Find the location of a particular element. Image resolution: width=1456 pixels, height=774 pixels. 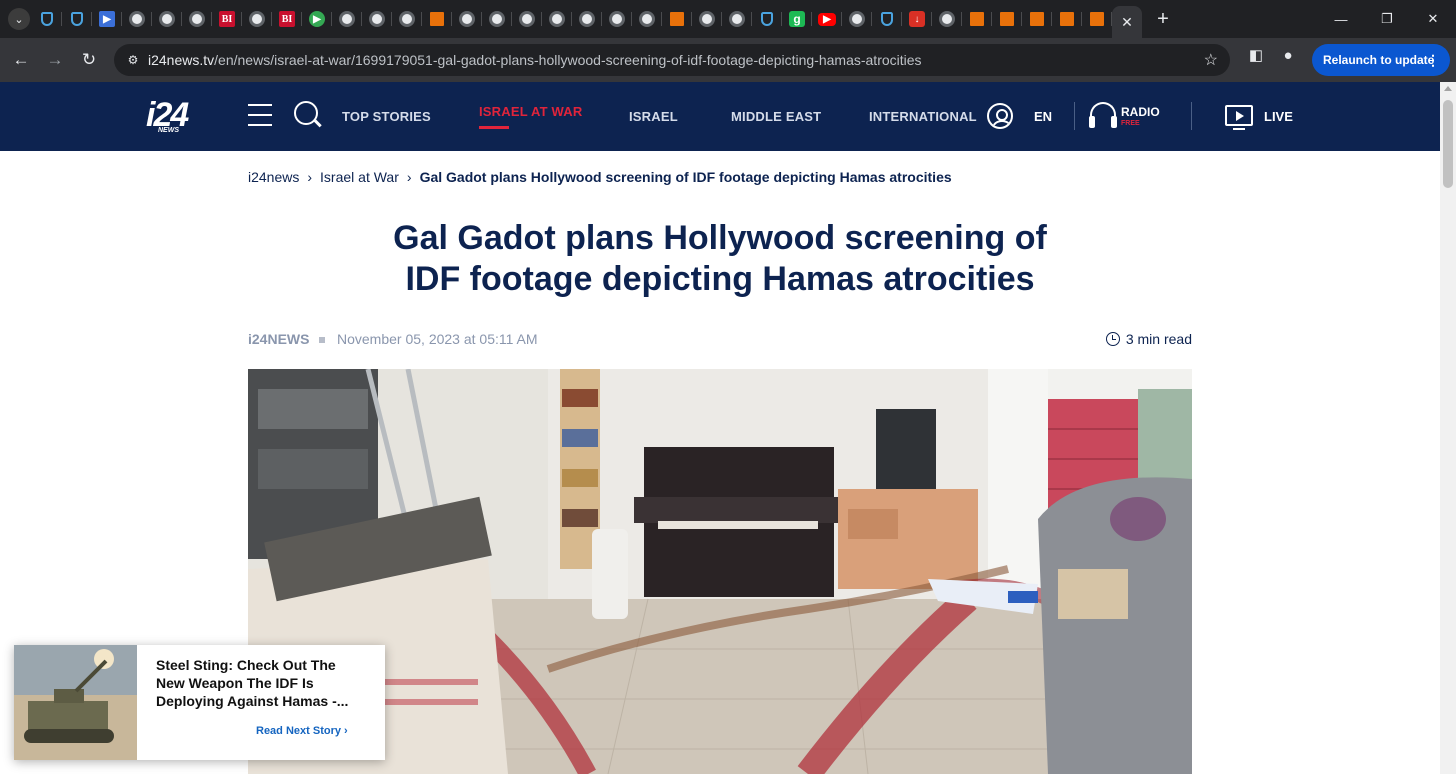

active-tab: ✕ is located at coordinates (1127, 22).